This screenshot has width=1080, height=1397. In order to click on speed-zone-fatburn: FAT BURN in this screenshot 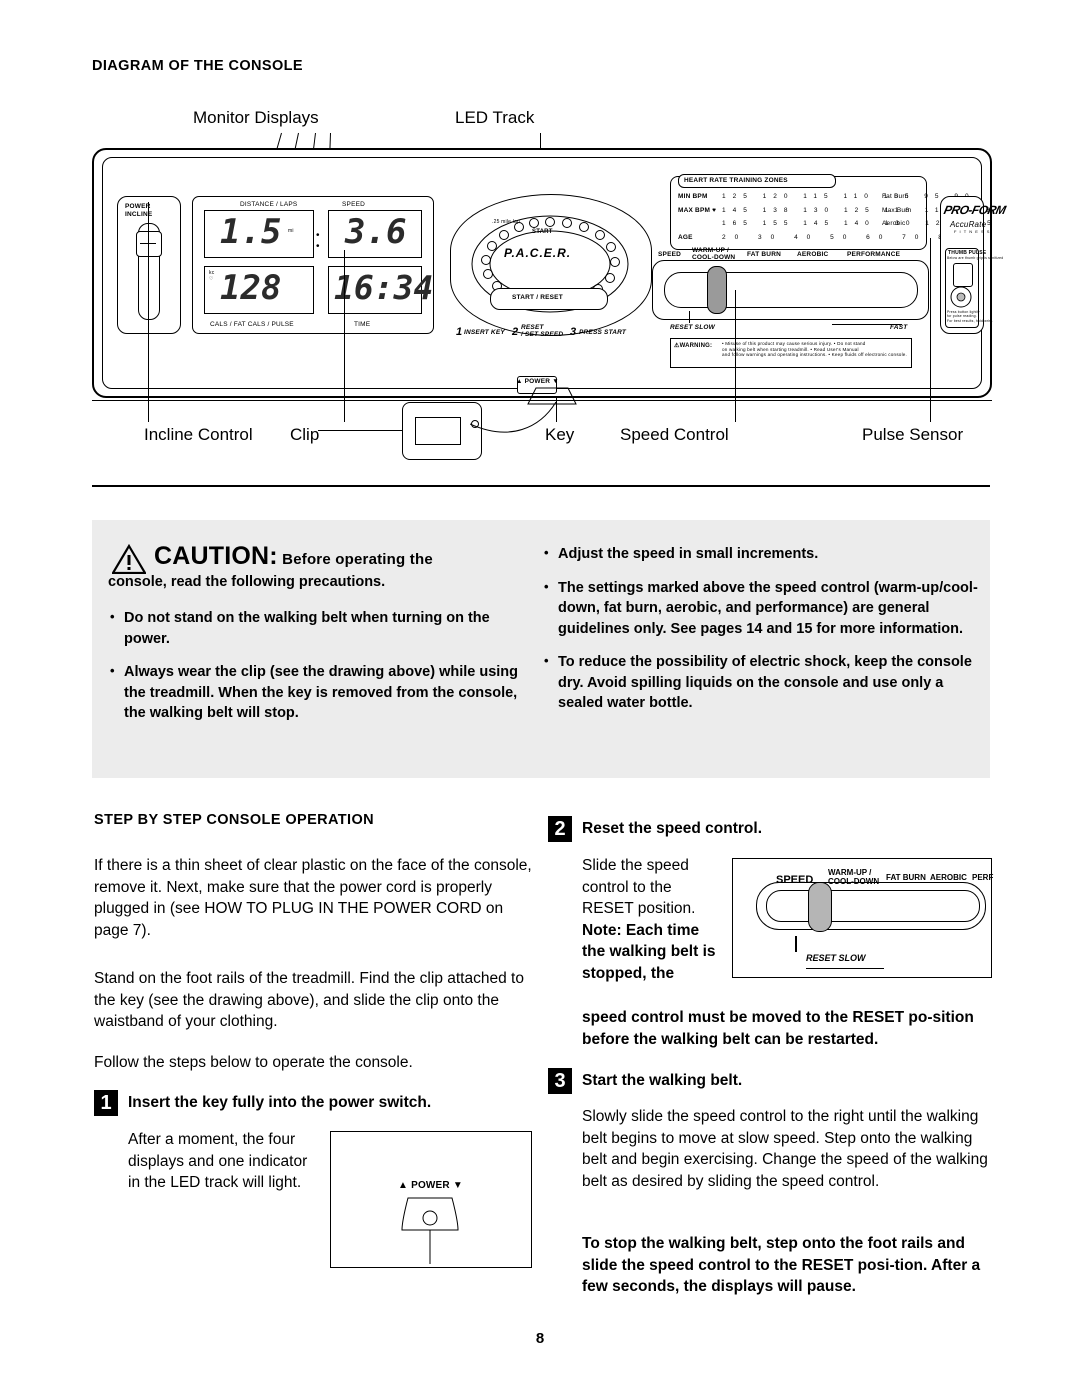, I will do `click(764, 254)`.